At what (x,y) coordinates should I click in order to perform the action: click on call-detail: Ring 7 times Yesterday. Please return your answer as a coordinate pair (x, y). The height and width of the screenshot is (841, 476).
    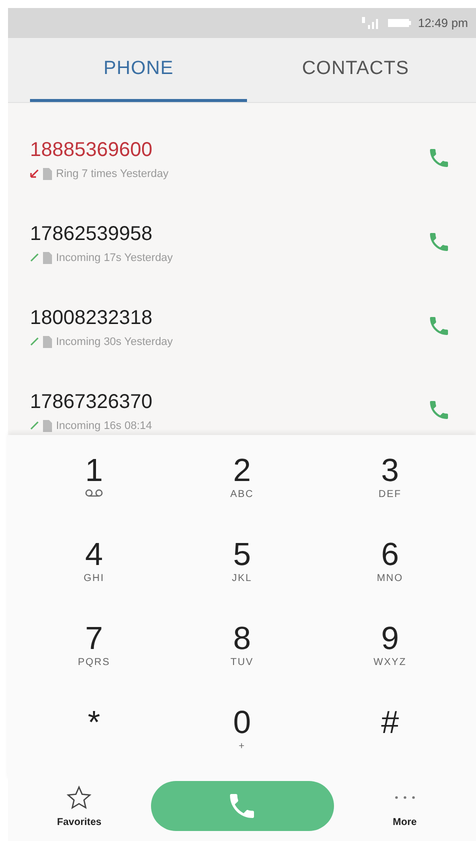
    Looking at the image, I should click on (112, 174).